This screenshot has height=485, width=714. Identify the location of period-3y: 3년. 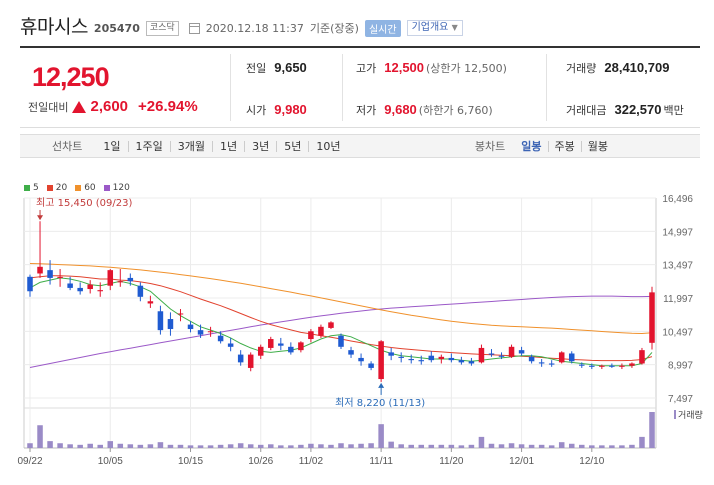
(260, 146).